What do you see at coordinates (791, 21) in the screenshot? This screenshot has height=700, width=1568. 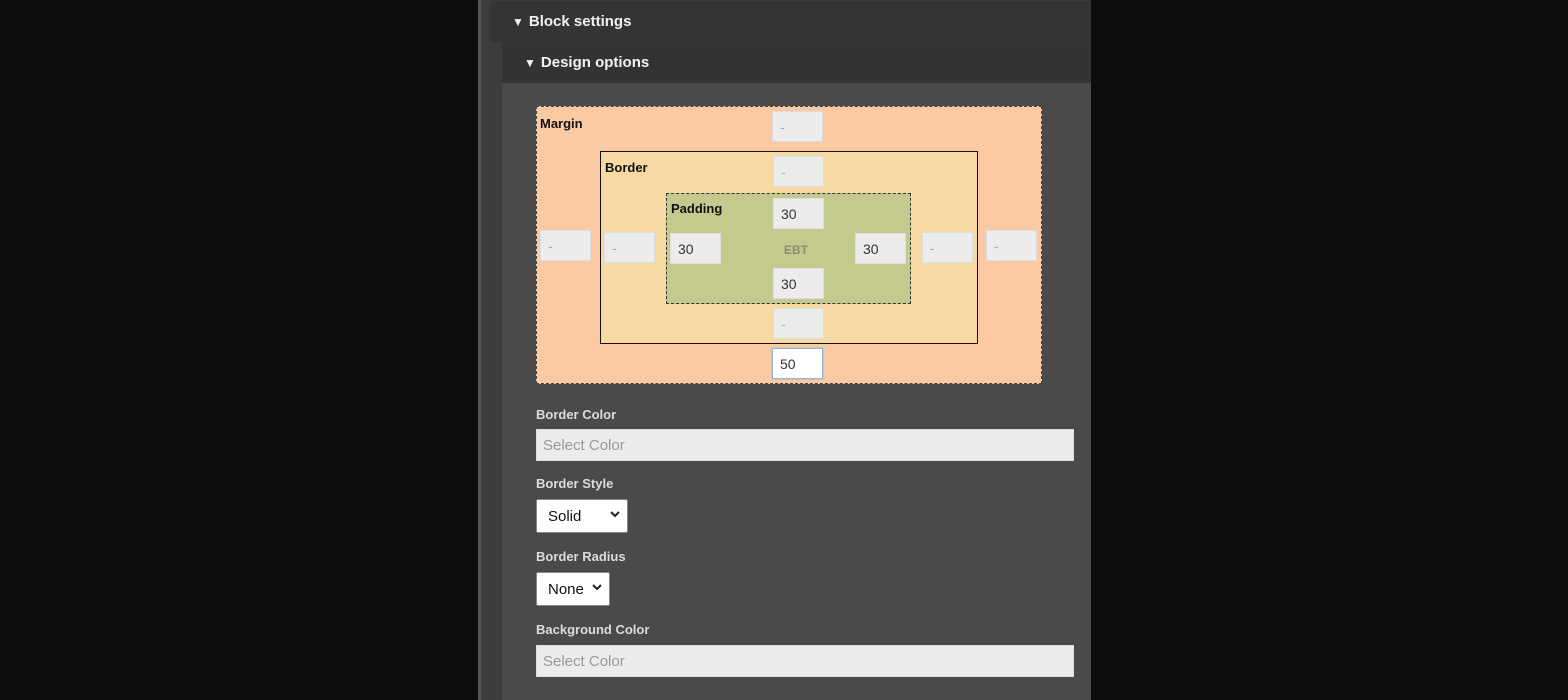 I see `block-settings-header: ▼ Block settings` at bounding box center [791, 21].